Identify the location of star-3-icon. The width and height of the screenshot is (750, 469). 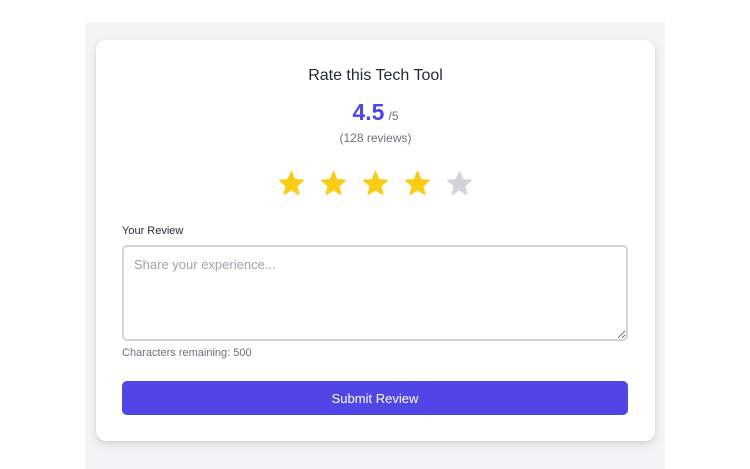
(375, 183).